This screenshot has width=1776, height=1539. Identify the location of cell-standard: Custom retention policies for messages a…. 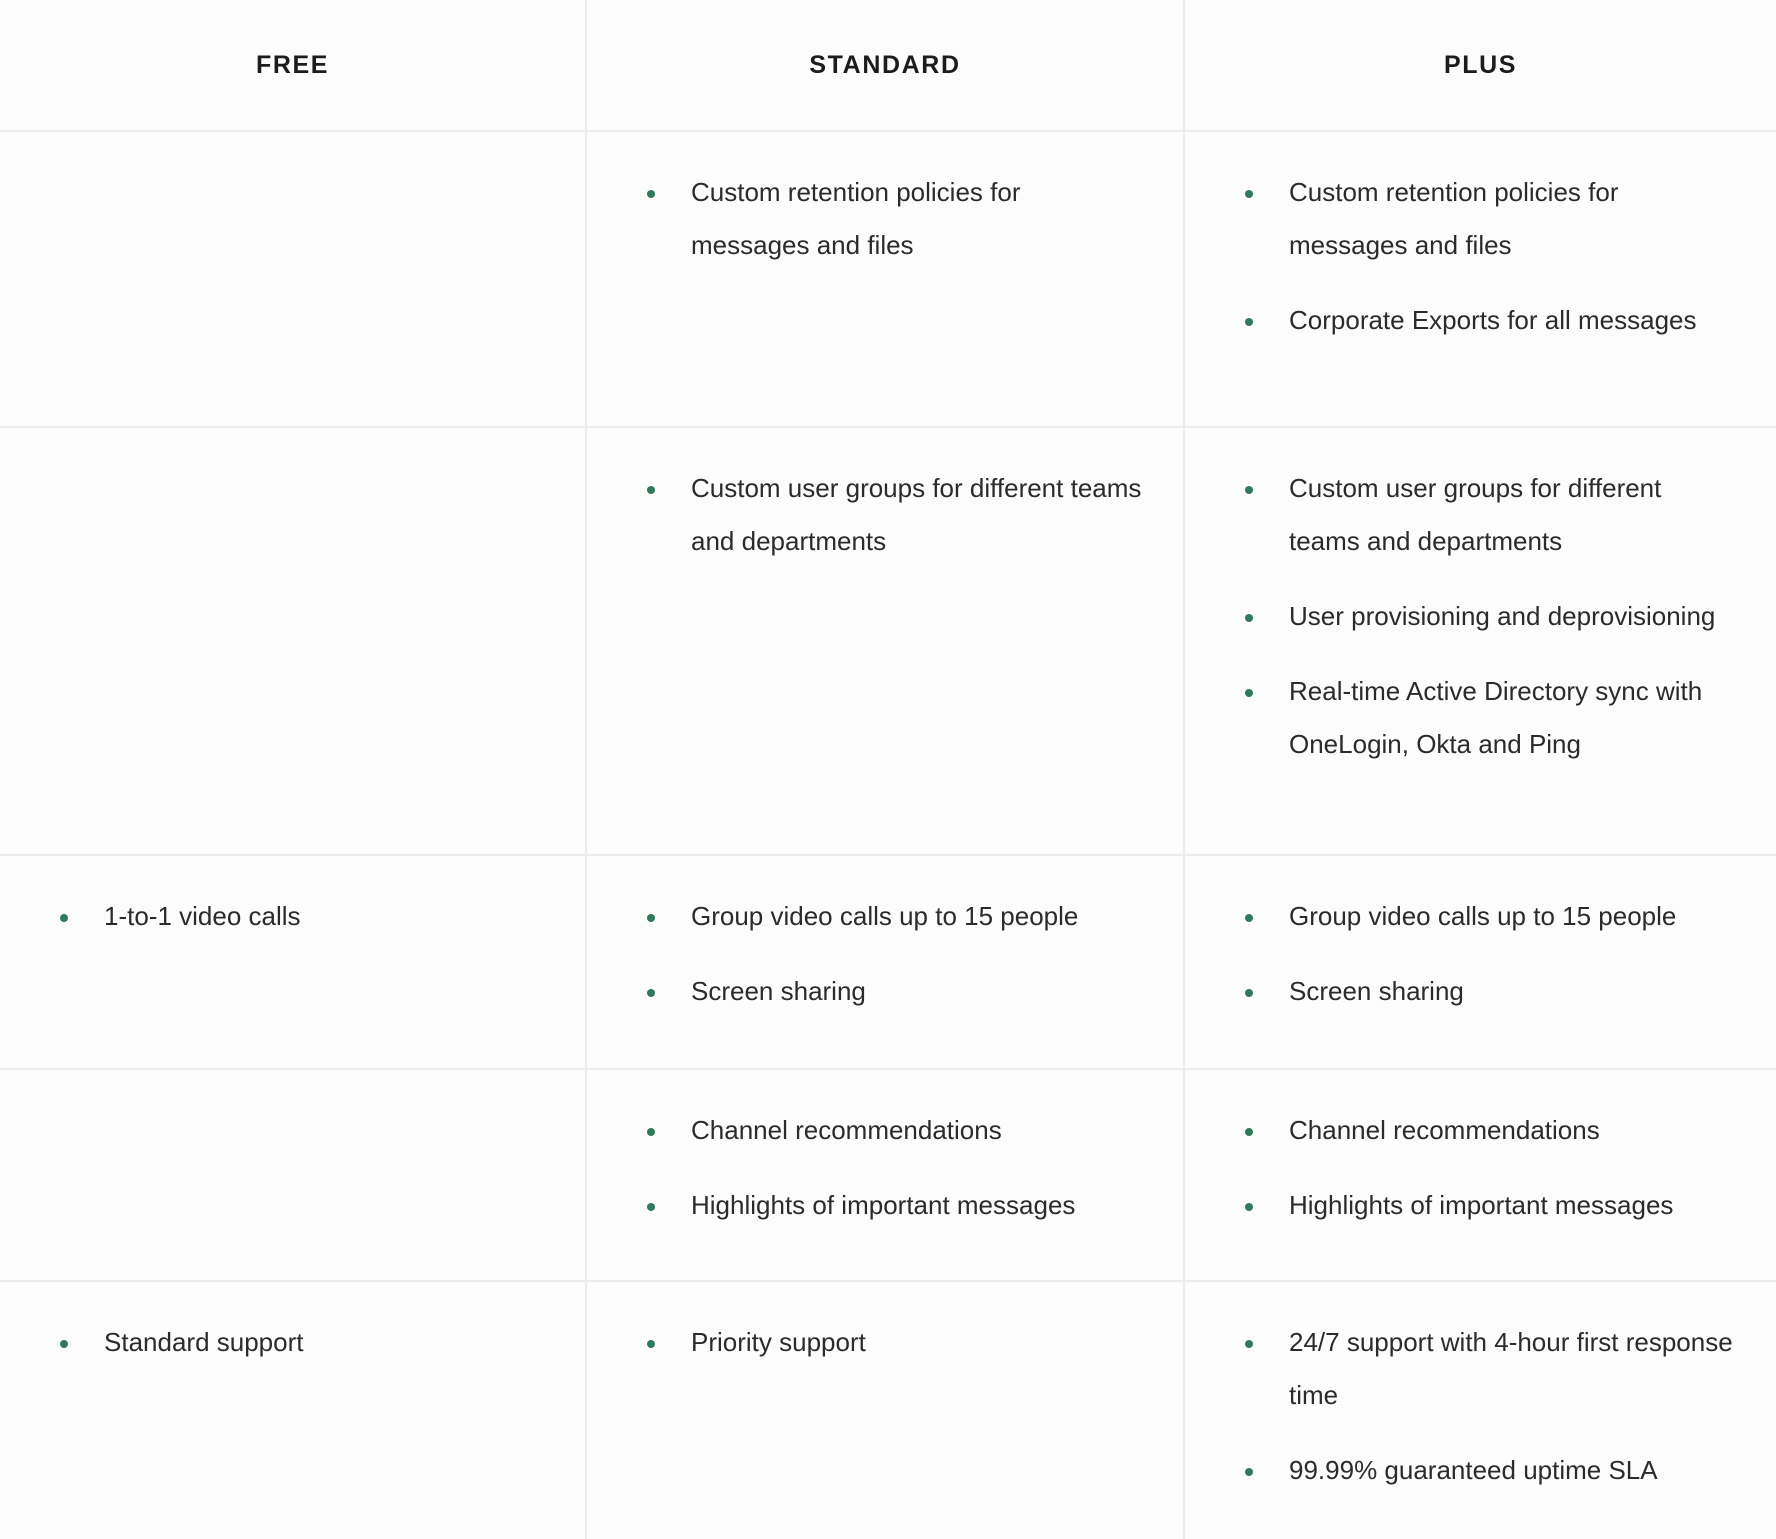
(884, 279).